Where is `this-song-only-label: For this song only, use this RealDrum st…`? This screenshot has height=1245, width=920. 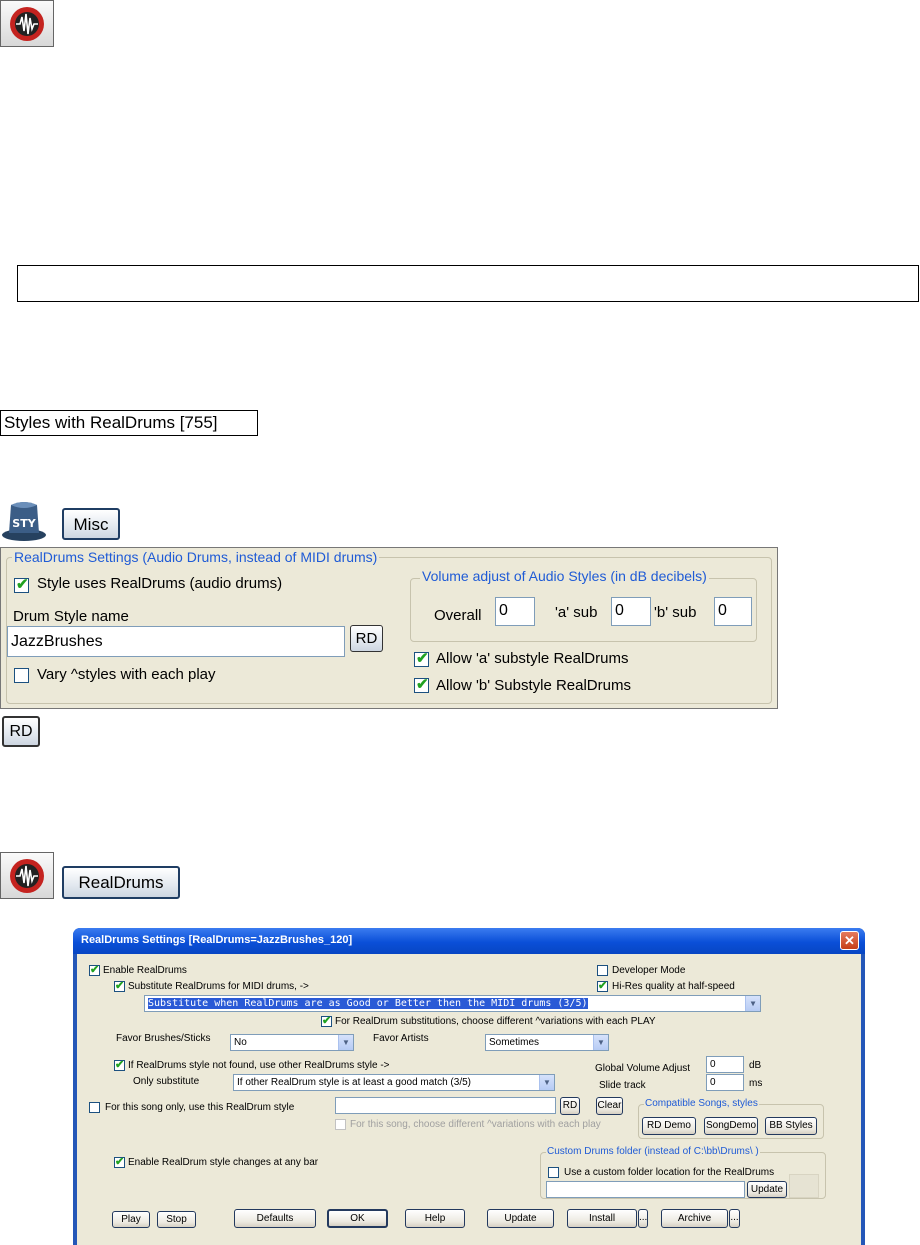 this-song-only-label: For this song only, use this RealDrum st… is located at coordinates (200, 1107).